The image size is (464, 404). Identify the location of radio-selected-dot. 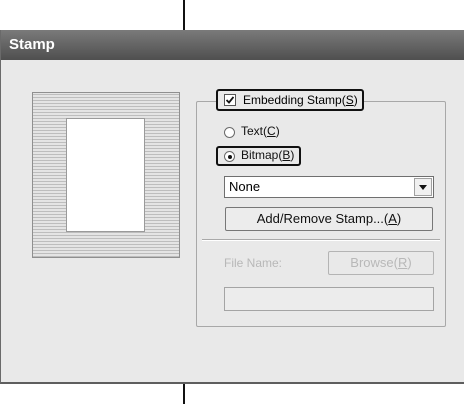
(230, 157).